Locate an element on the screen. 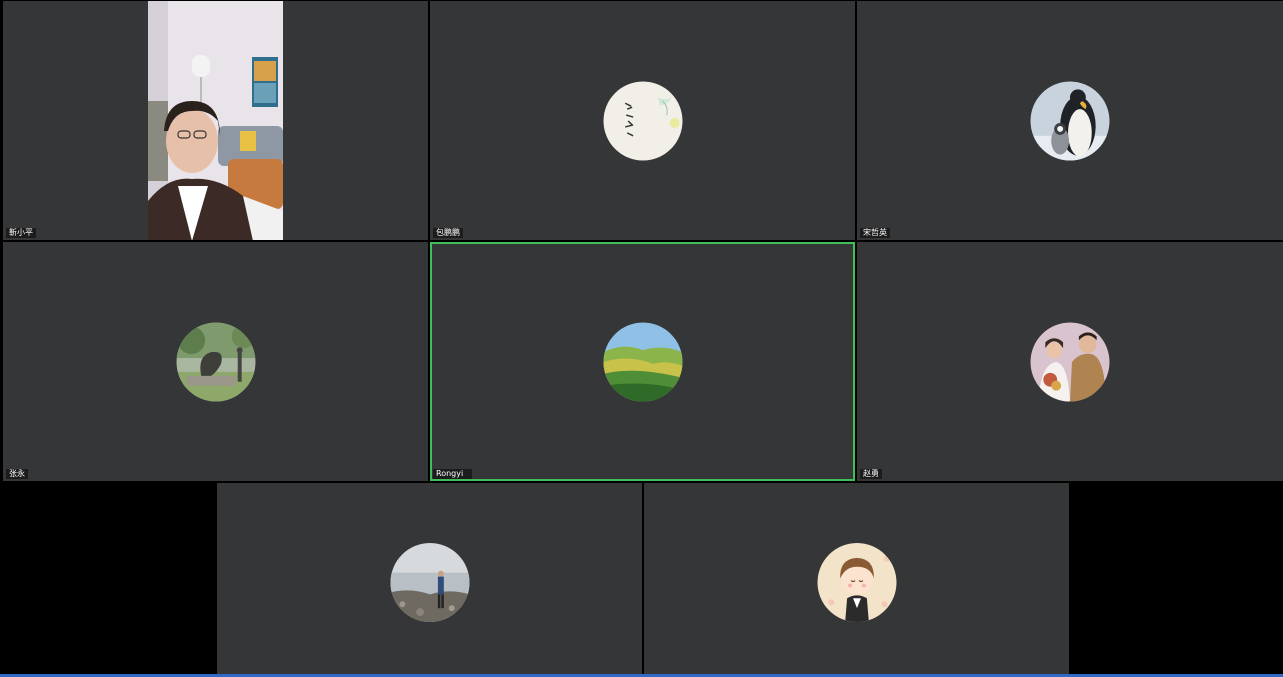  participant-name: 靳小平 is located at coordinates (21, 233).